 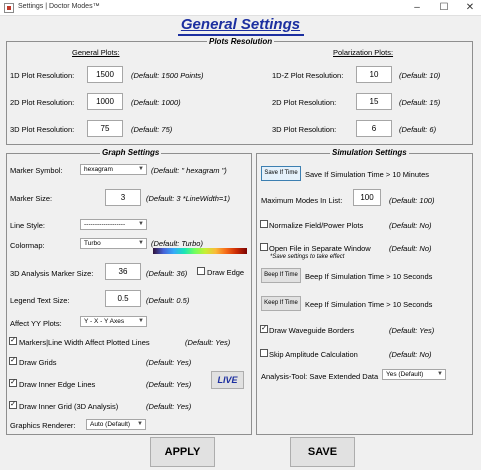 I want to click on inner-edge-default: (Default: Yes), so click(x=169, y=384).